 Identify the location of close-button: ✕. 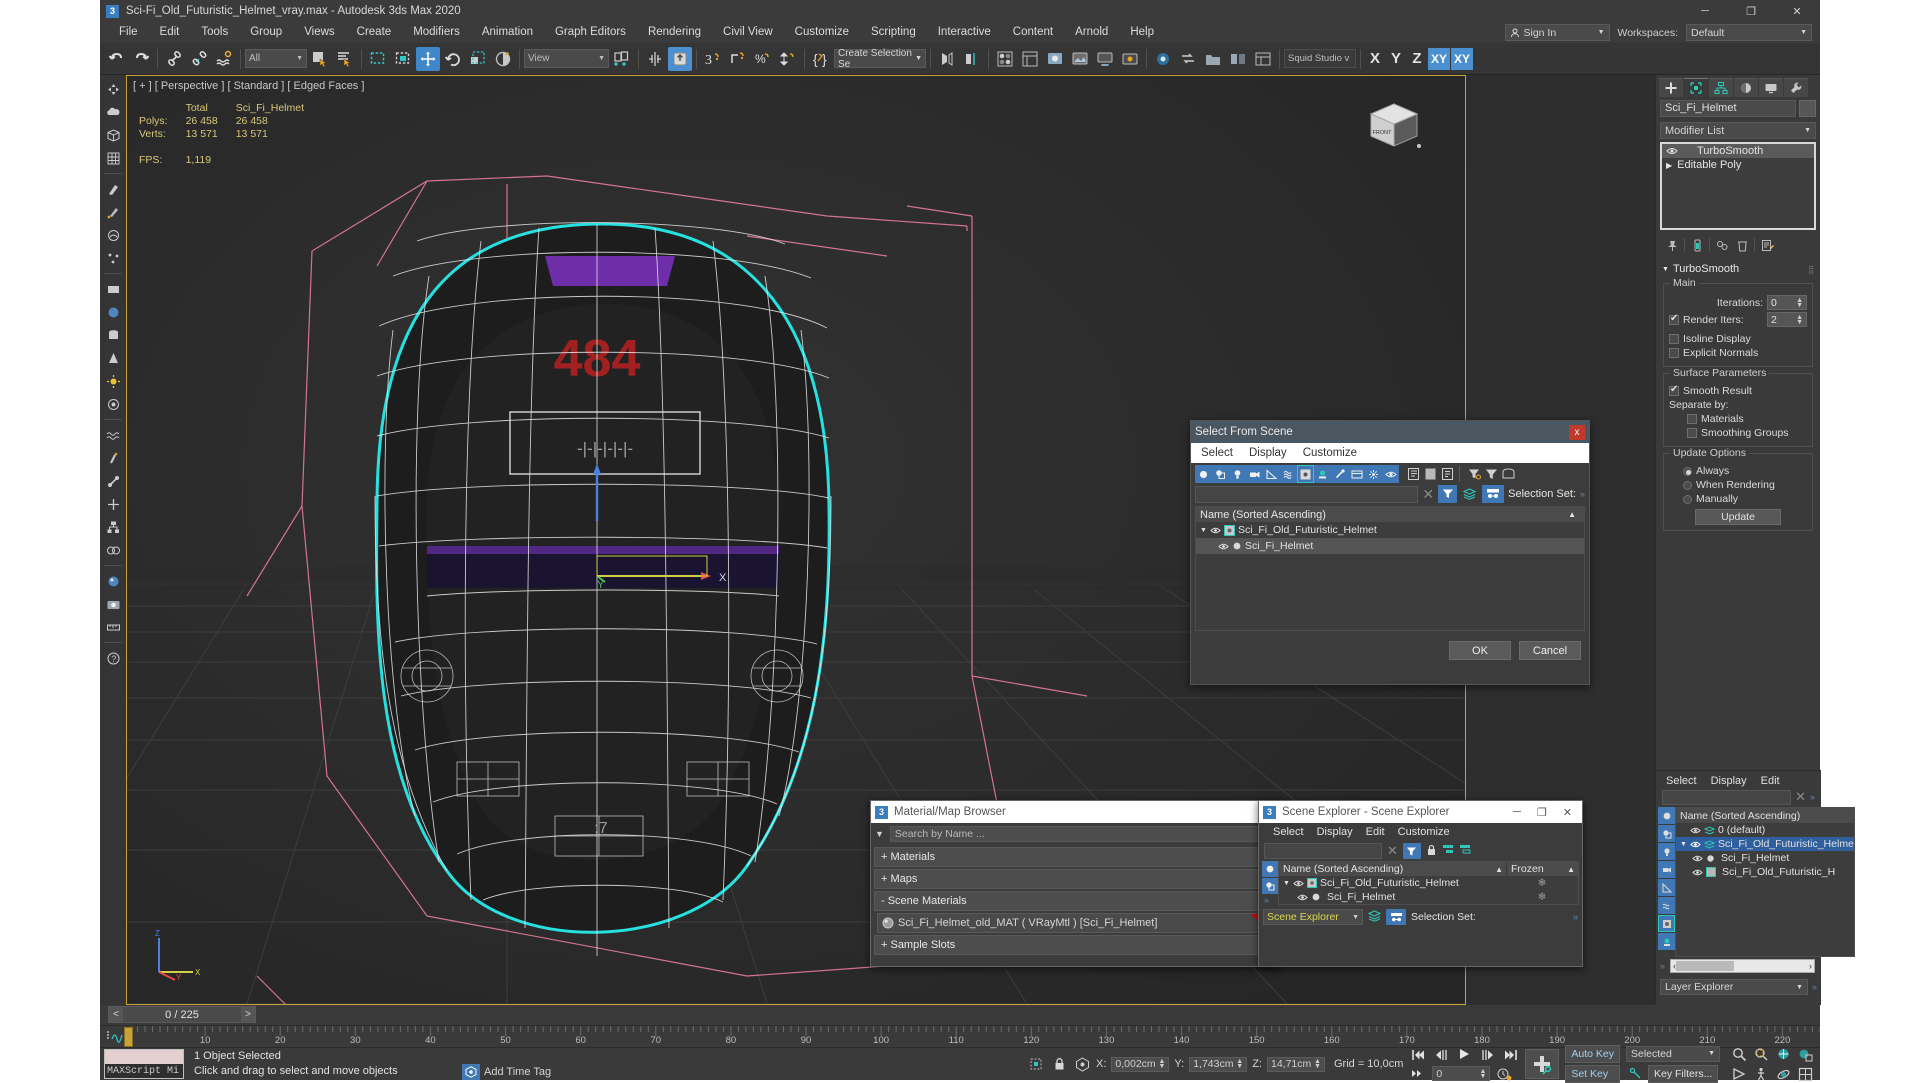
(1797, 11).